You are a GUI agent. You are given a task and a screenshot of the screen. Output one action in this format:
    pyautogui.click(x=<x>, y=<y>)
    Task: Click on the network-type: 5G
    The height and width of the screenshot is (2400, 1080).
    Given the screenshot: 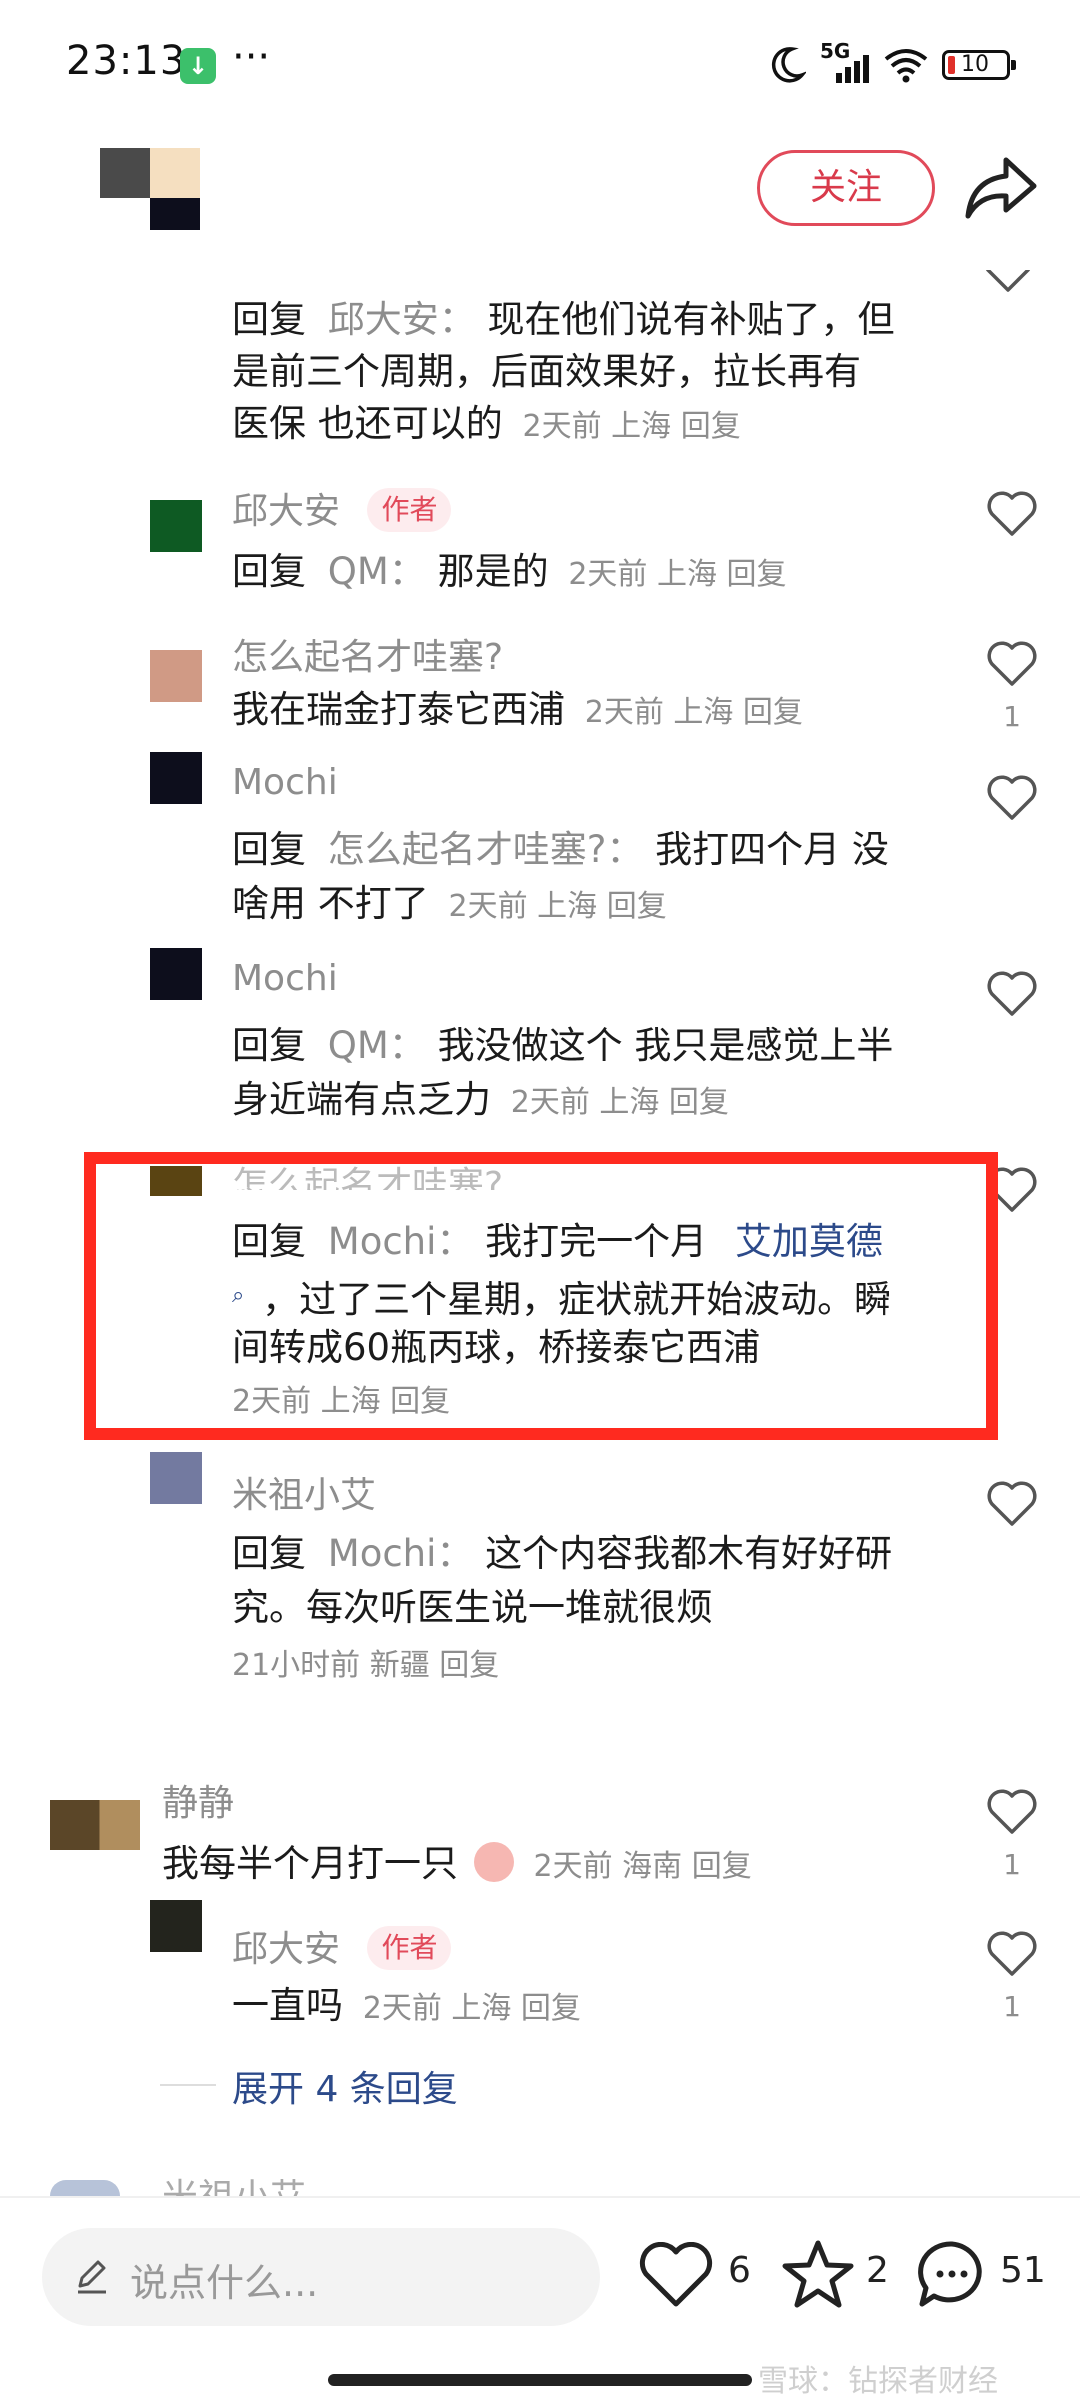 What is the action you would take?
    pyautogui.click(x=835, y=51)
    